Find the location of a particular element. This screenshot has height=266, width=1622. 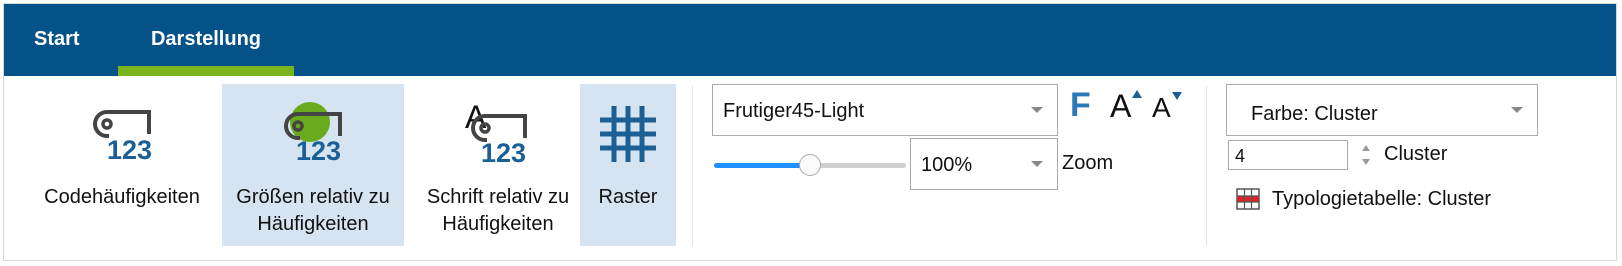

font-relative-label-line2: Häufigkeiten is located at coordinates (498, 224).